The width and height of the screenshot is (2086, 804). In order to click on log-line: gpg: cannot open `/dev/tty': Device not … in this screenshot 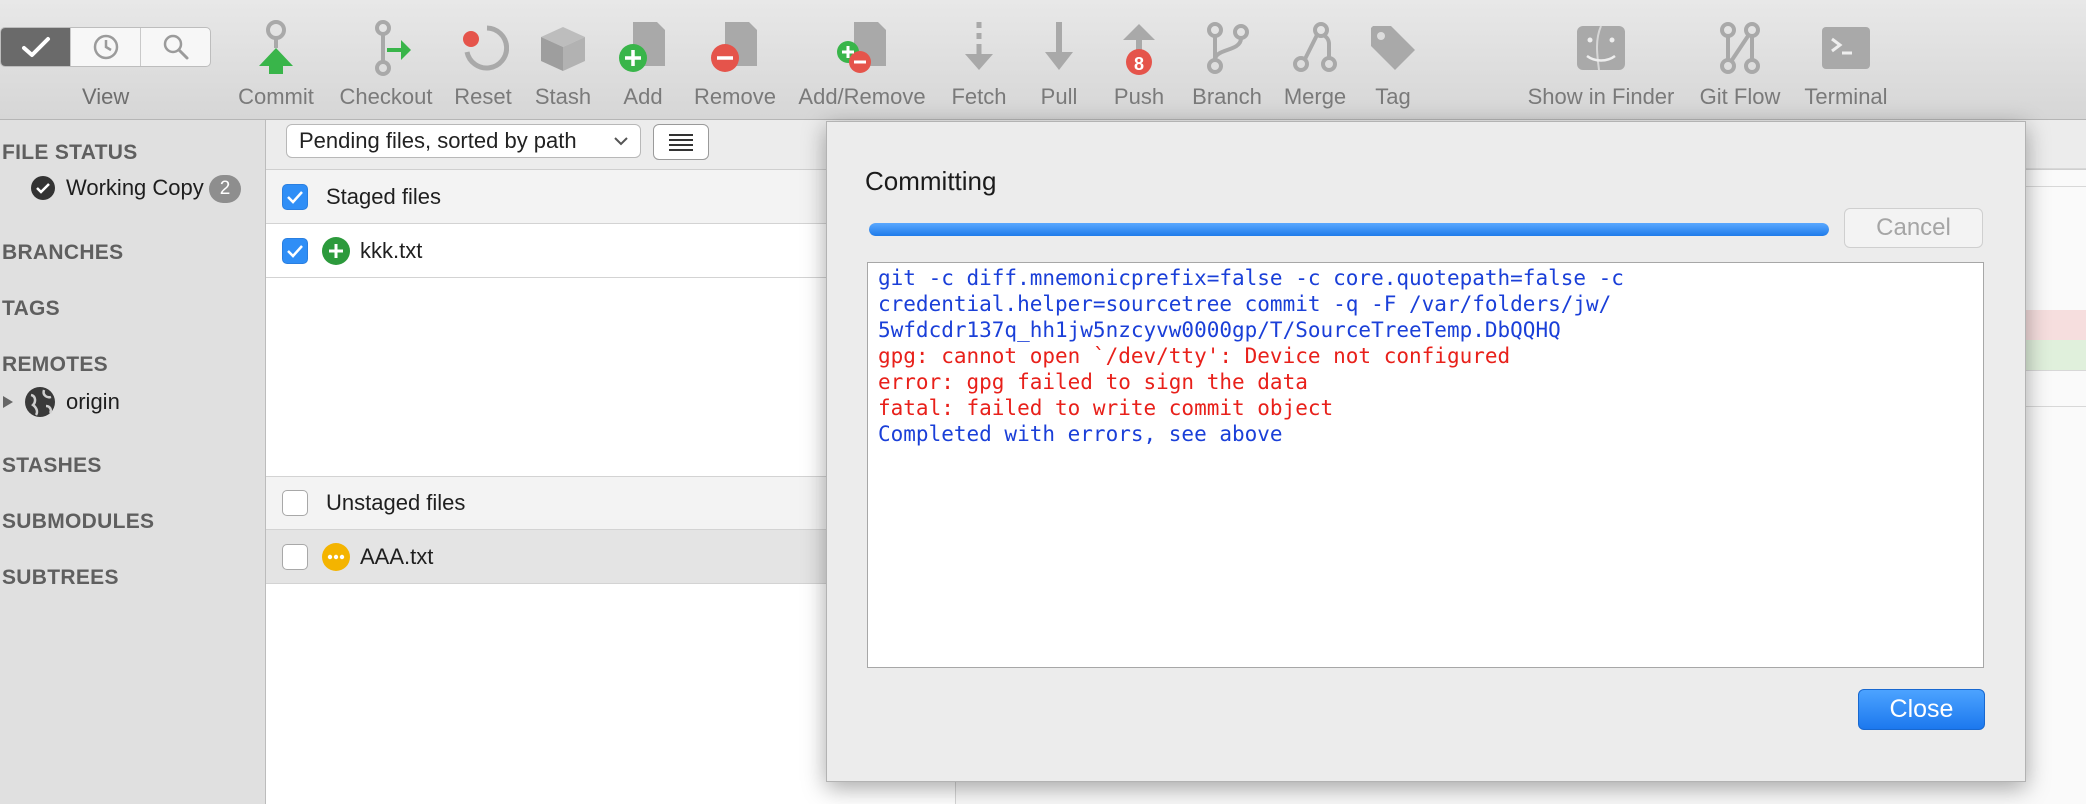, I will do `click(1194, 356)`.